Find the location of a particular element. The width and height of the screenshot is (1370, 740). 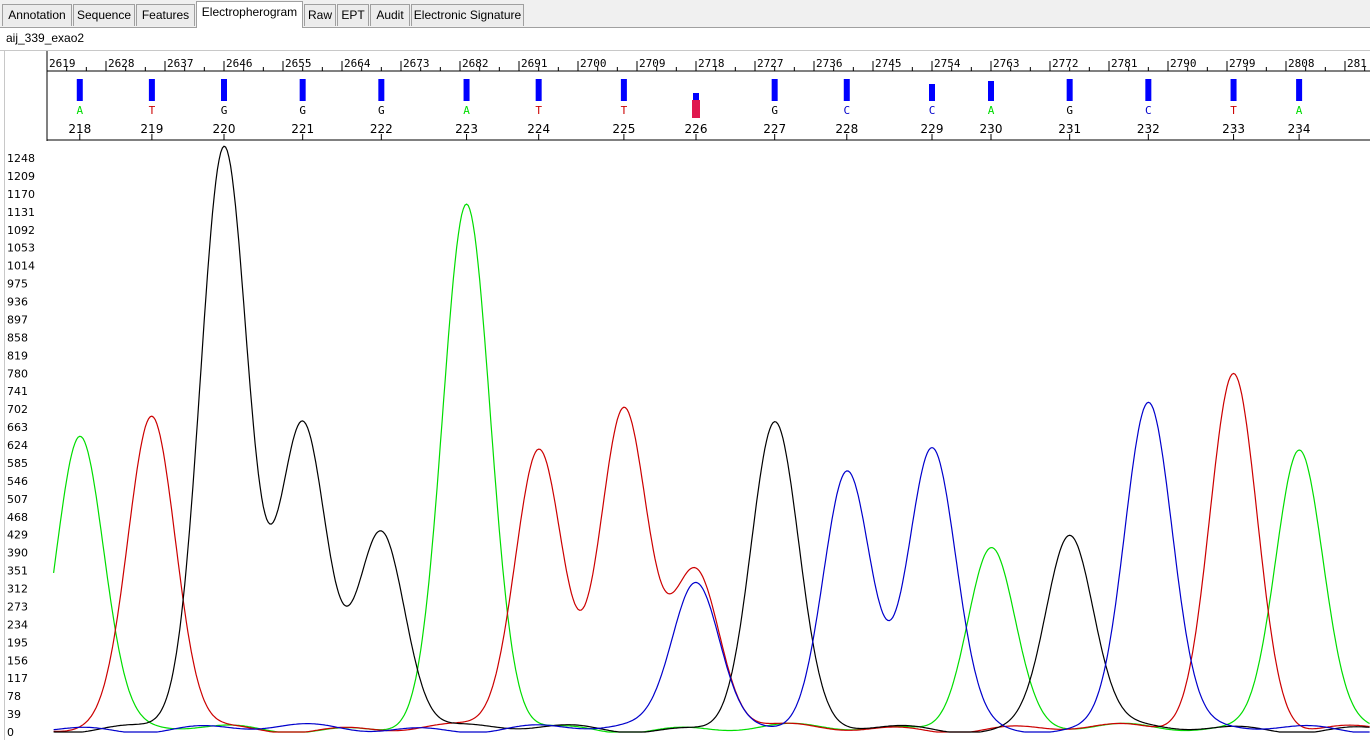

position-label: 224 is located at coordinates (538, 129).